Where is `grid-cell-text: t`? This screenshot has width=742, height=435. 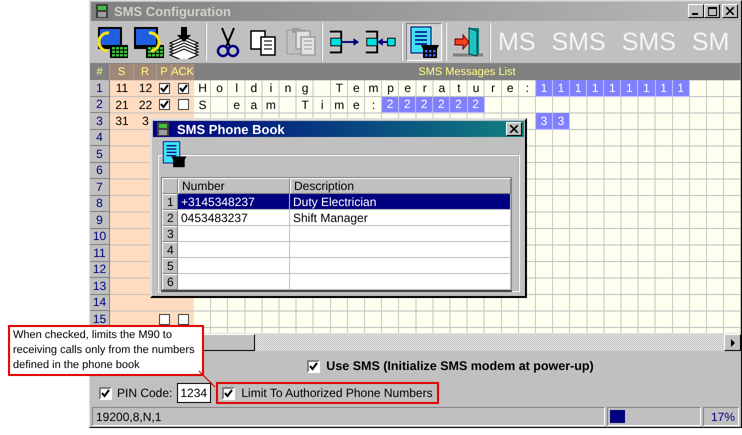 grid-cell-text: t is located at coordinates (459, 88).